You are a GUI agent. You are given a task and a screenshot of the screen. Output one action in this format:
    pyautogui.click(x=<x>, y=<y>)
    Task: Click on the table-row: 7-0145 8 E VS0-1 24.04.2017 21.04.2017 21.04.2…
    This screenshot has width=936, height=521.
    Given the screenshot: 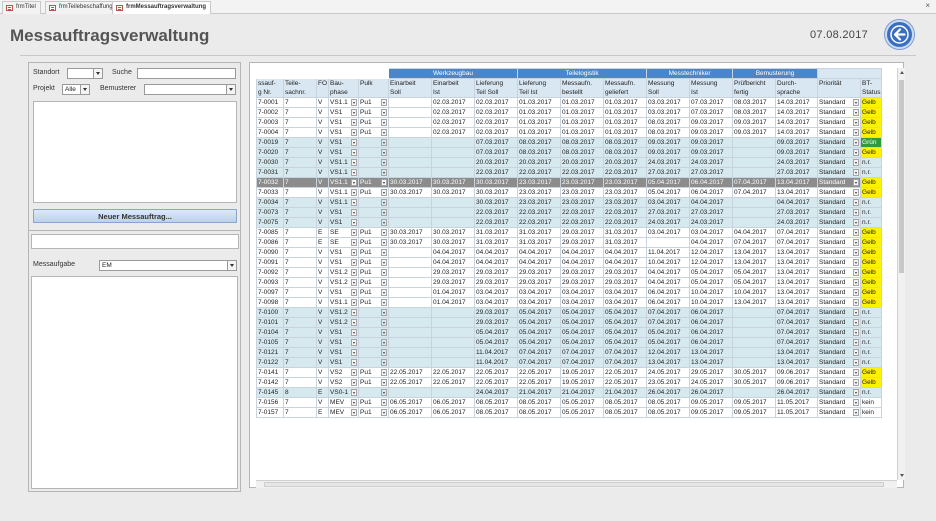 What is the action you would take?
    pyautogui.click(x=569, y=392)
    